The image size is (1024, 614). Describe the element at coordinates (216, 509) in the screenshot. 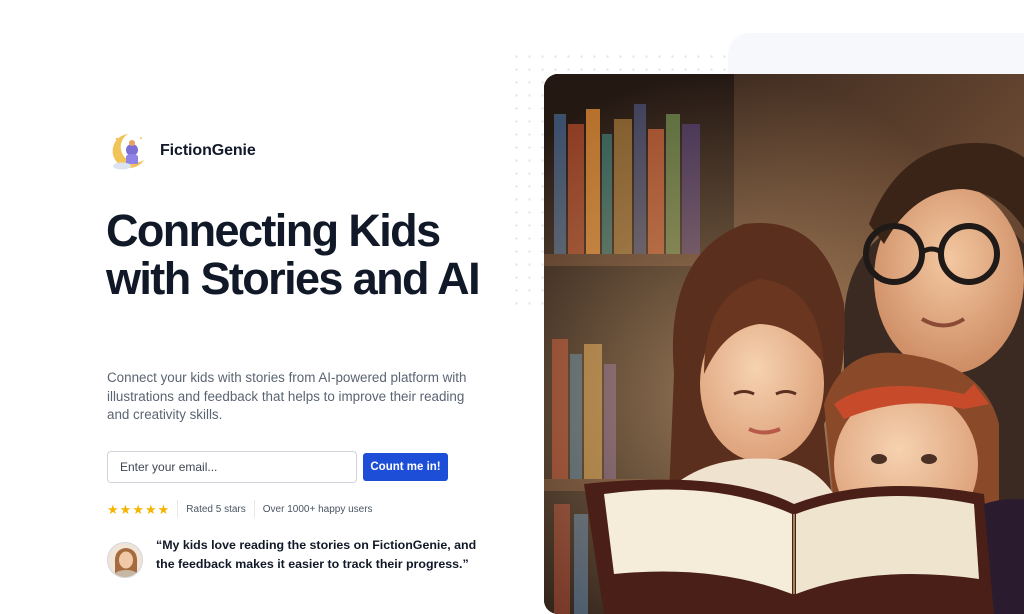

I see `rated-label: Rated 5 stars` at that location.